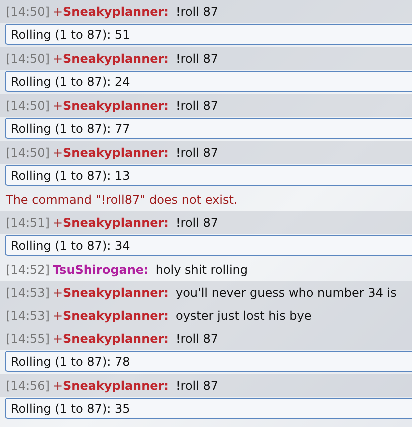  I want to click on timestamp: [14:55], so click(28, 339).